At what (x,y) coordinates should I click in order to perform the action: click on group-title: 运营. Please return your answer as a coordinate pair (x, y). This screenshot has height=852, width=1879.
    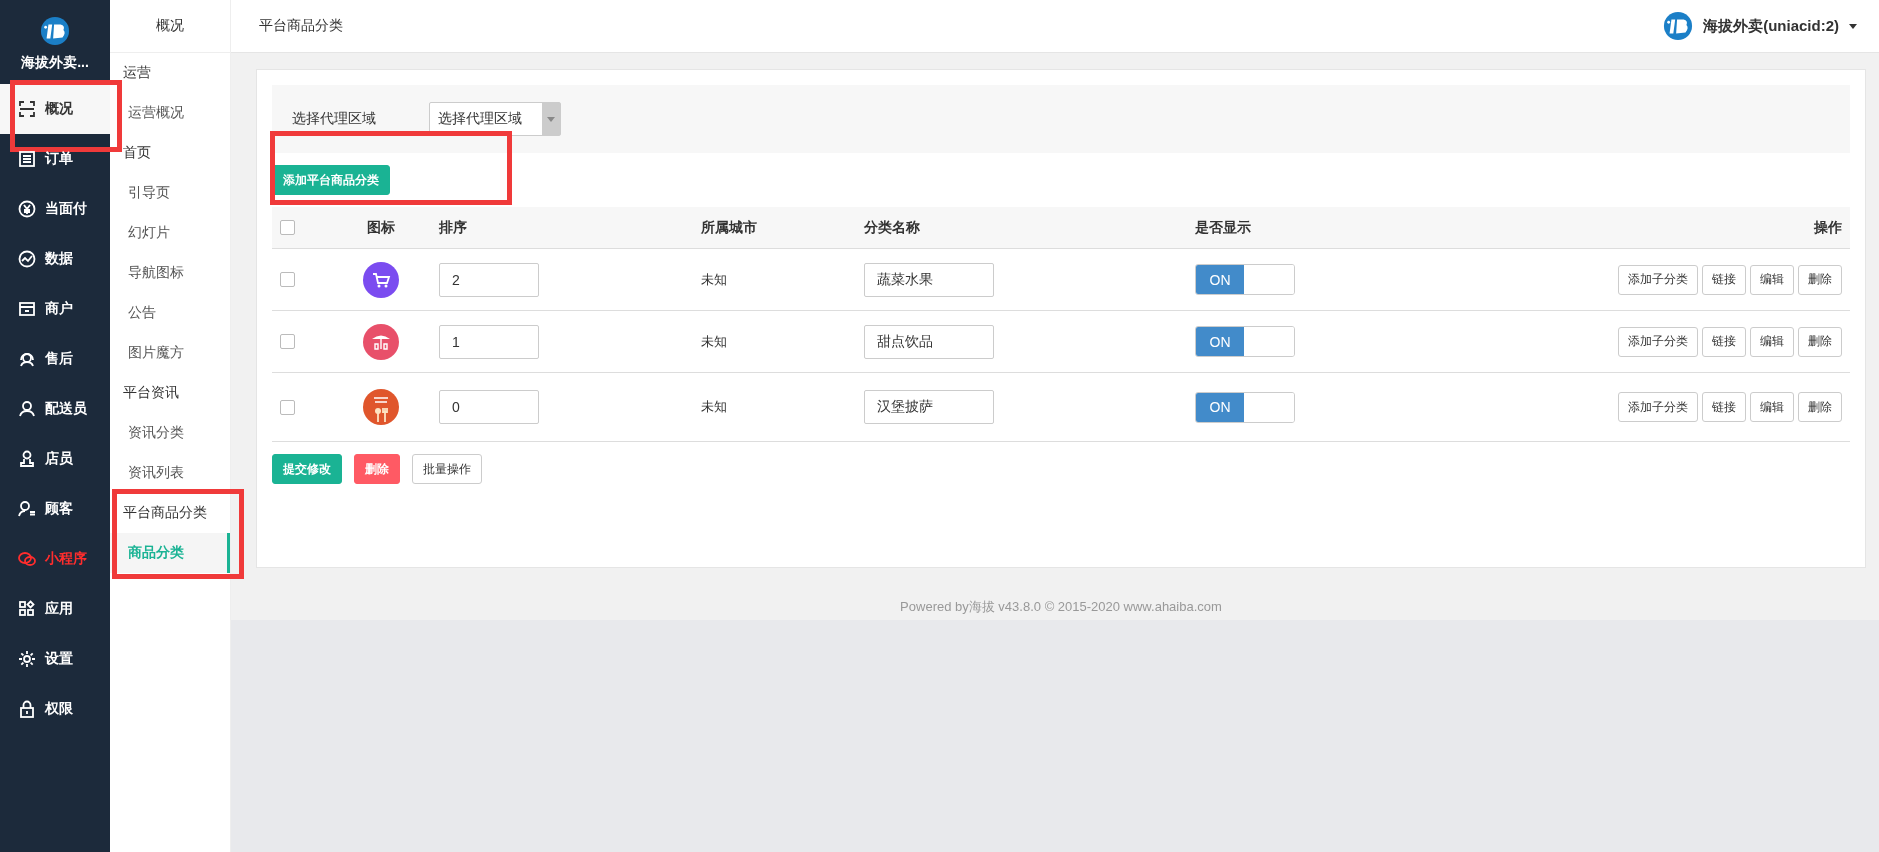
    Looking at the image, I should click on (137, 72).